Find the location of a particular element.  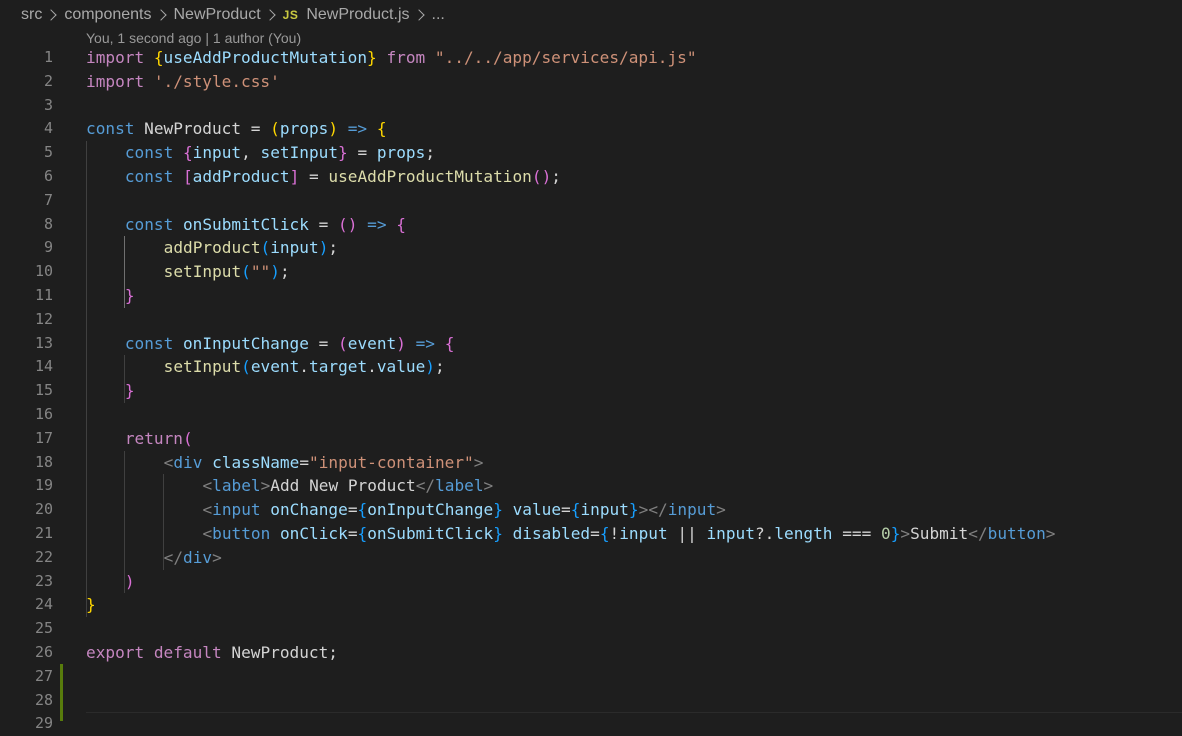

line-number: 6 is located at coordinates (48, 176).